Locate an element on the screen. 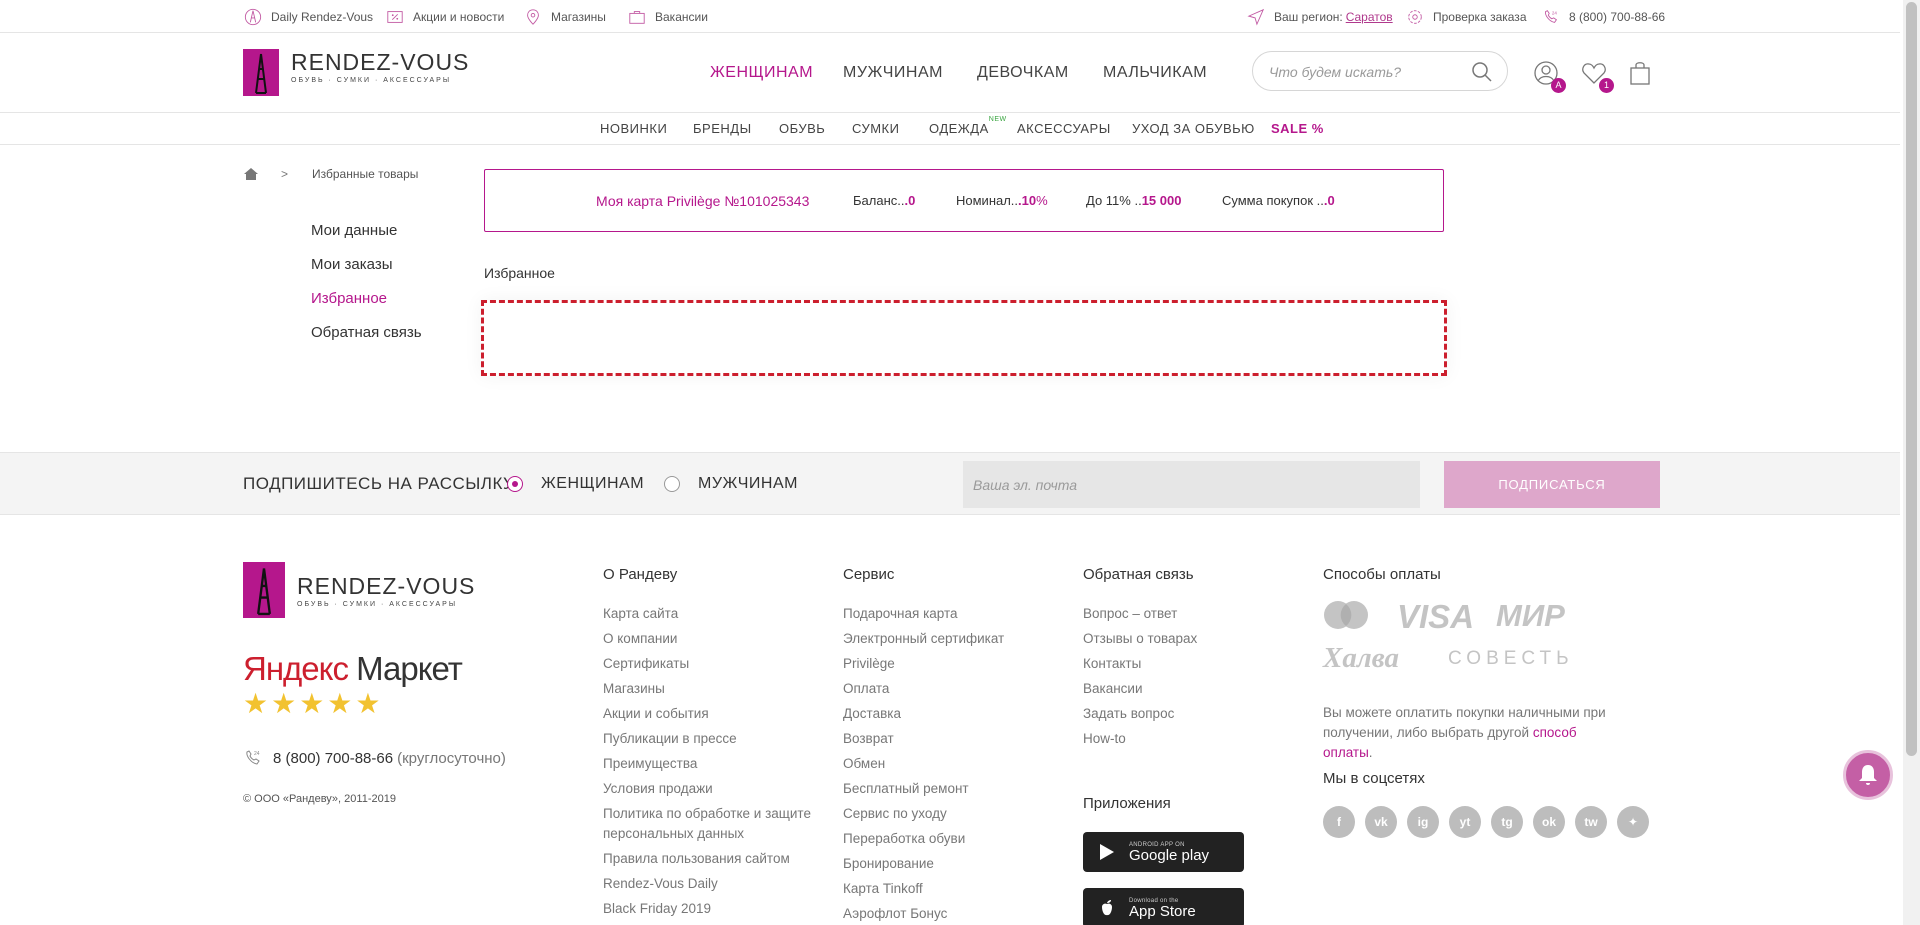  footer-logo: RENDEZ-VOUS ОБУВЬ · СУМКИ · АКСЕССУАРЫ is located at coordinates (359, 590).